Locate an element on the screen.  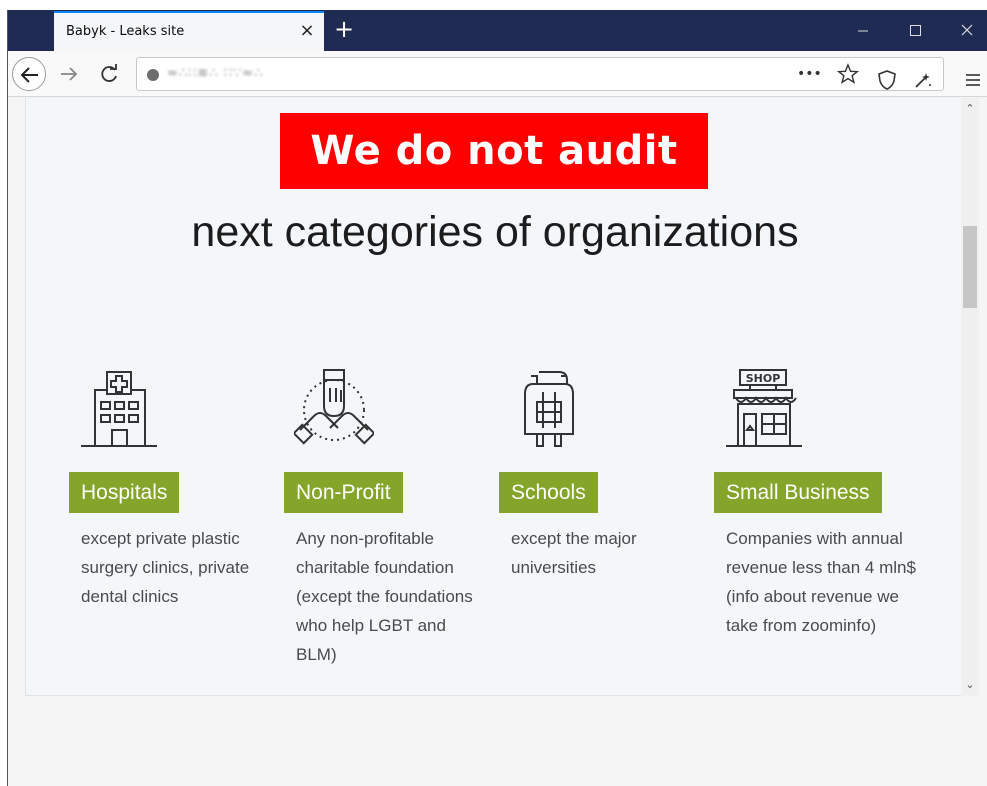
tab-close-button: × is located at coordinates (307, 31).